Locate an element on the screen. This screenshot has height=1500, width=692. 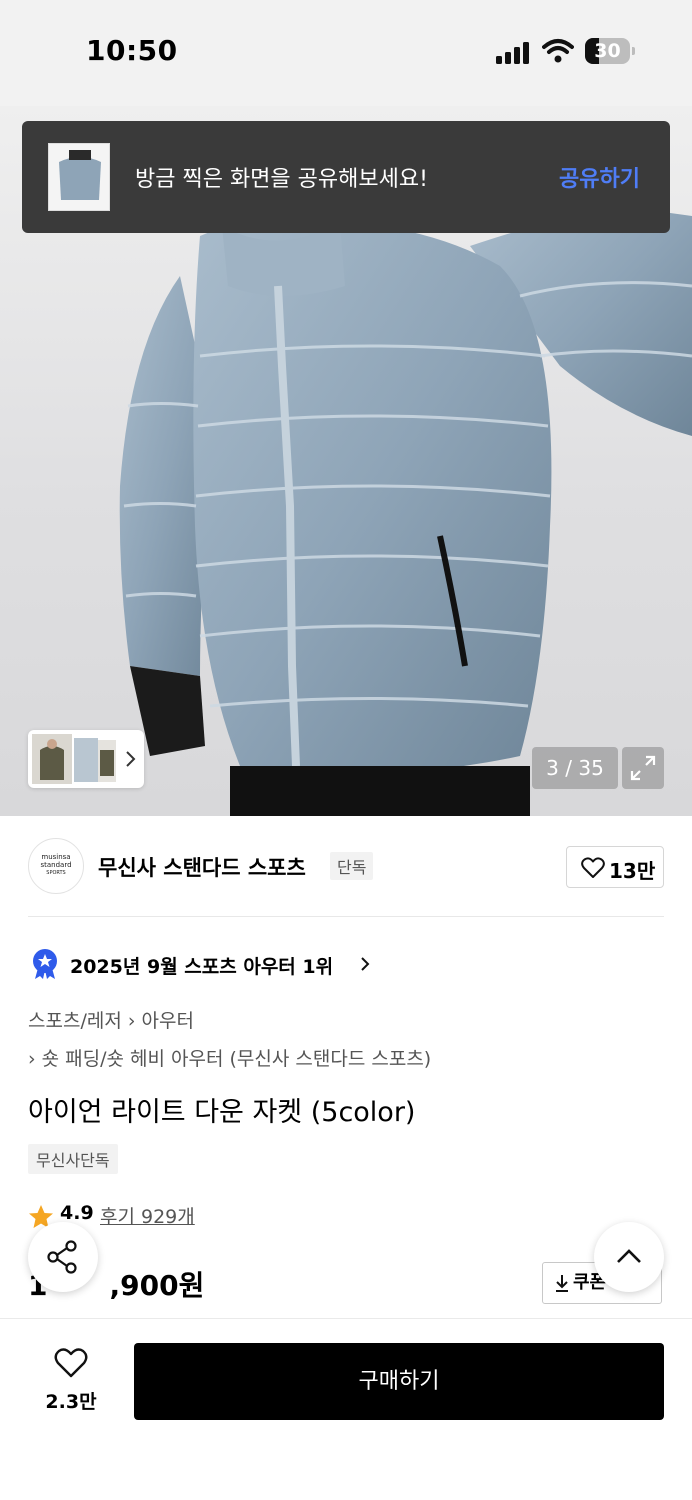
share-icon is located at coordinates (62, 1257).